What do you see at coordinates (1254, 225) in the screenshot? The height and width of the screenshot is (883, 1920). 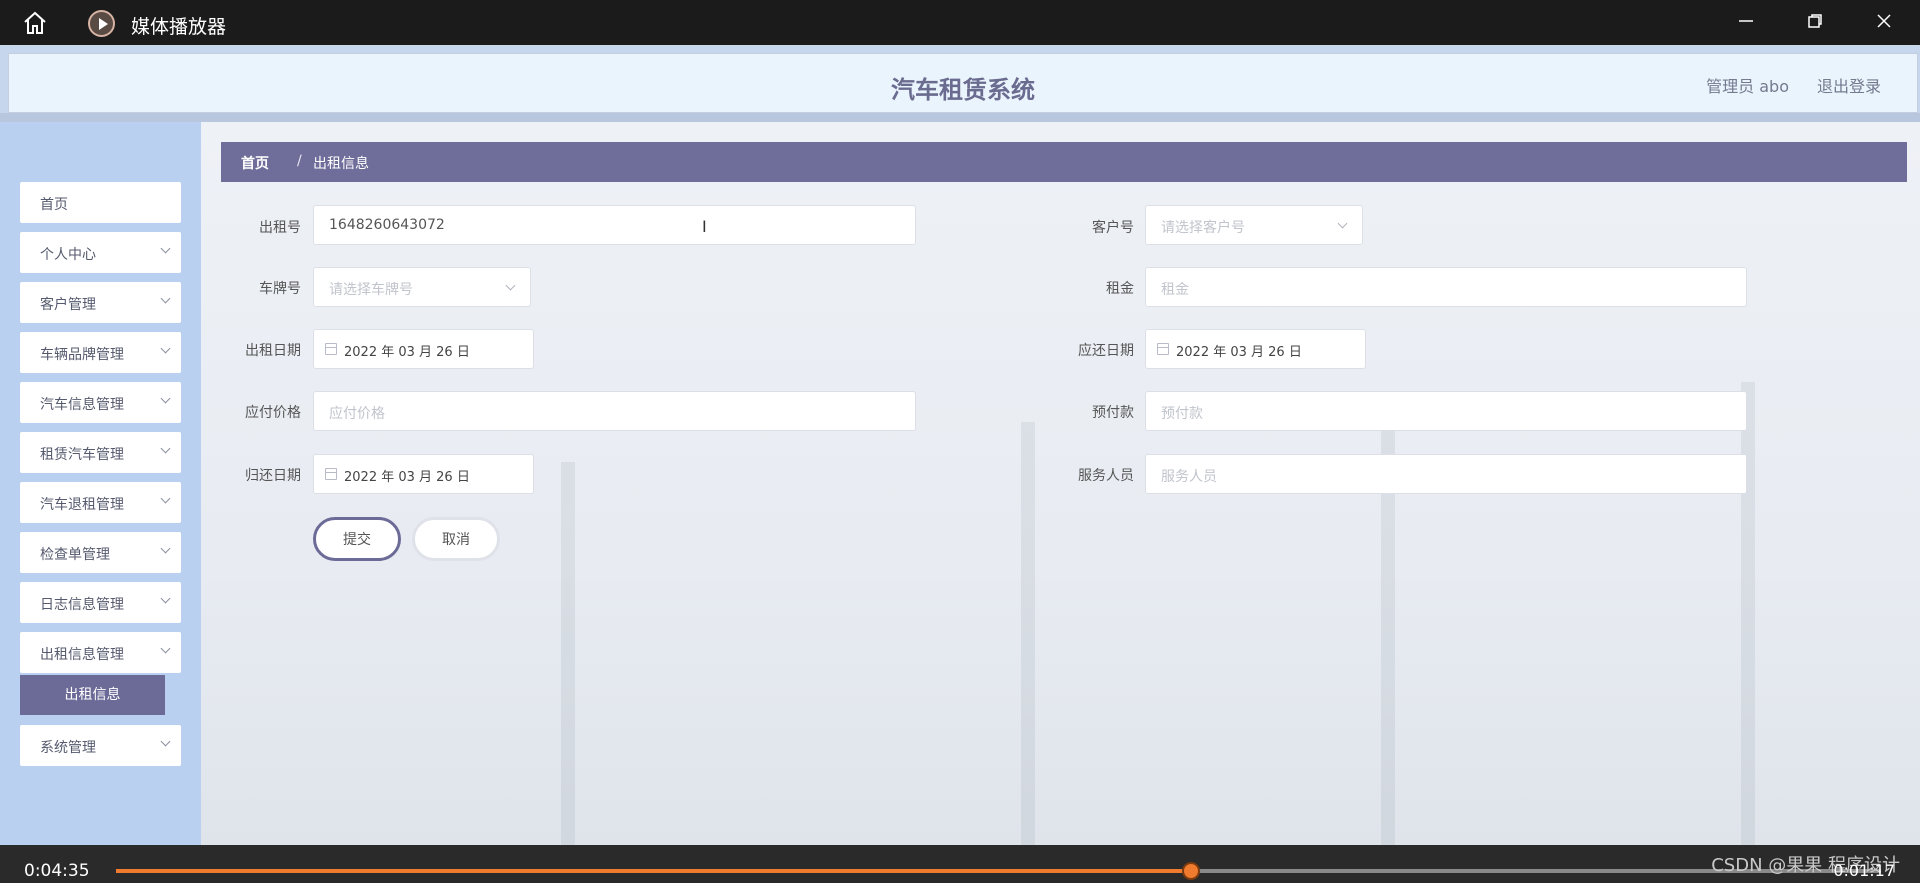 I see `customer-no-select: 请选择客户号` at bounding box center [1254, 225].